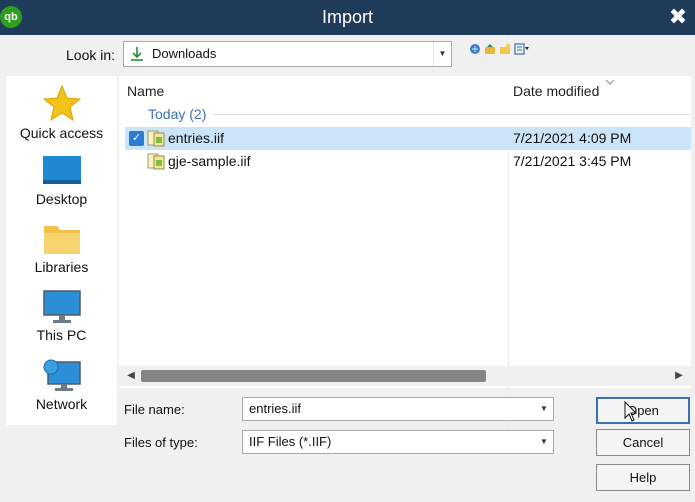 This screenshot has width=695, height=502. What do you see at coordinates (161, 442) in the screenshot?
I see `file-type-label: Files of type:` at bounding box center [161, 442].